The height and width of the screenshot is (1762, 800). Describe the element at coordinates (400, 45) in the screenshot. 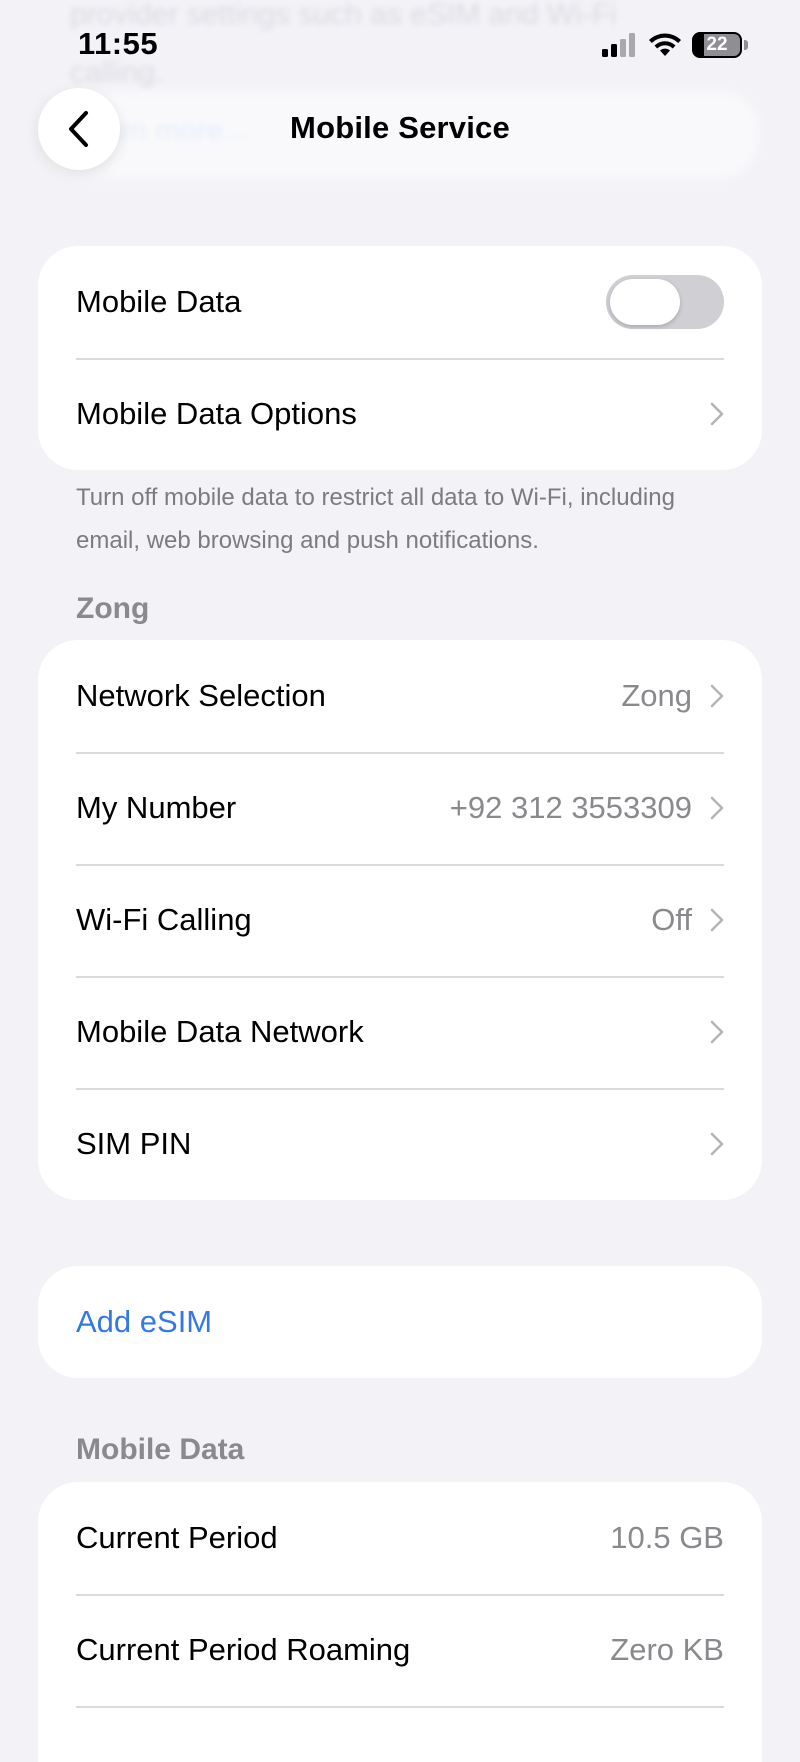

I see `status-bar: 11:55 22` at that location.